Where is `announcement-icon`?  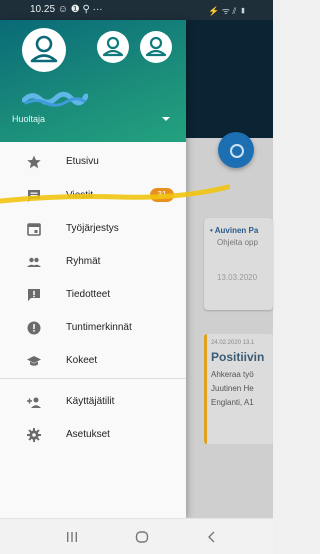 announcement-icon is located at coordinates (34, 295).